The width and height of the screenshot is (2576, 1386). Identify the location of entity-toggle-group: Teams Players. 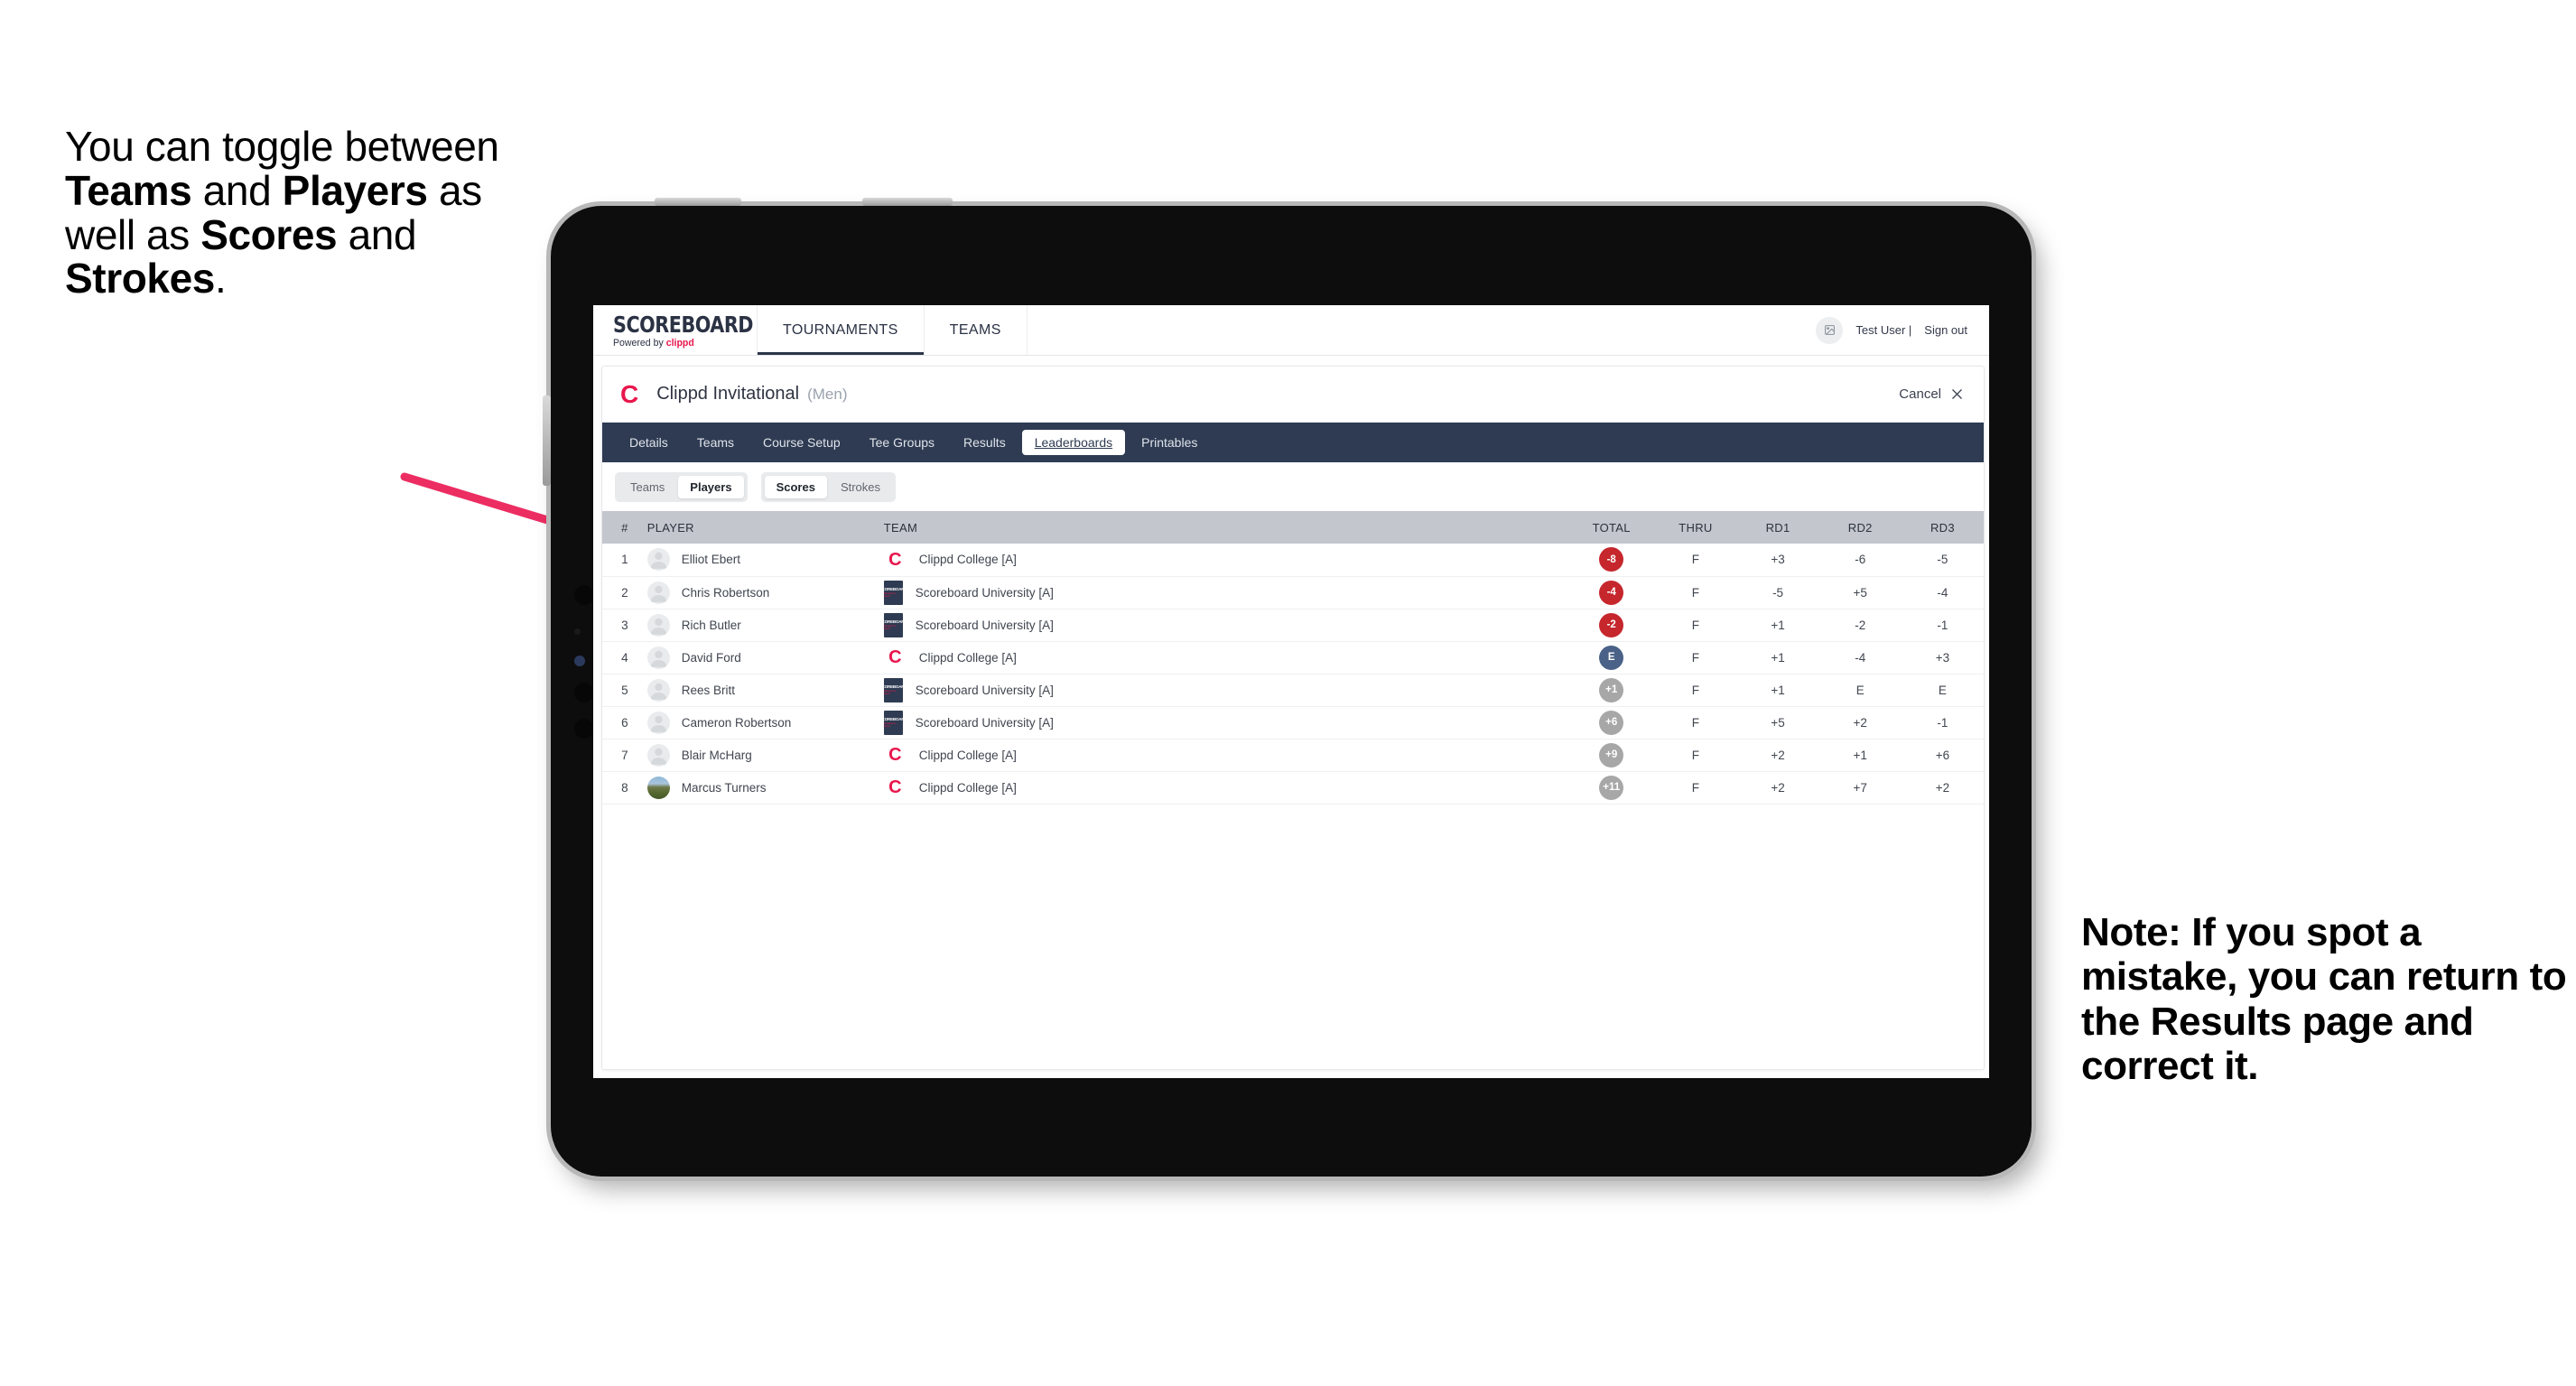
(681, 486).